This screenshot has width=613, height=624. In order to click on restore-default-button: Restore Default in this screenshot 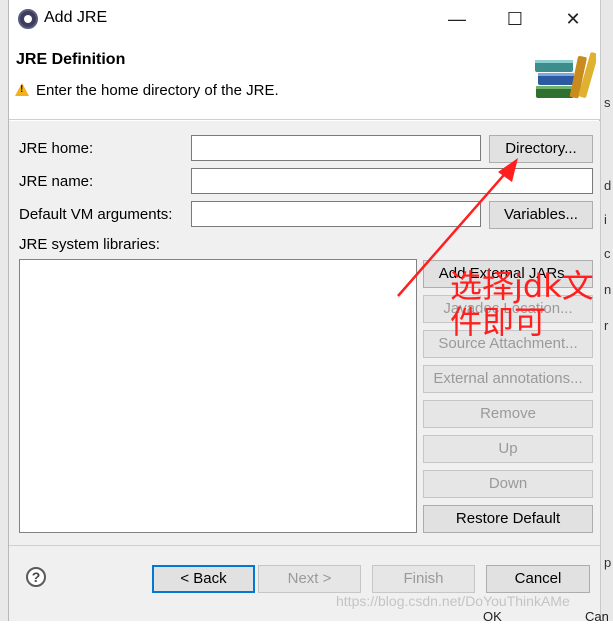, I will do `click(508, 519)`.